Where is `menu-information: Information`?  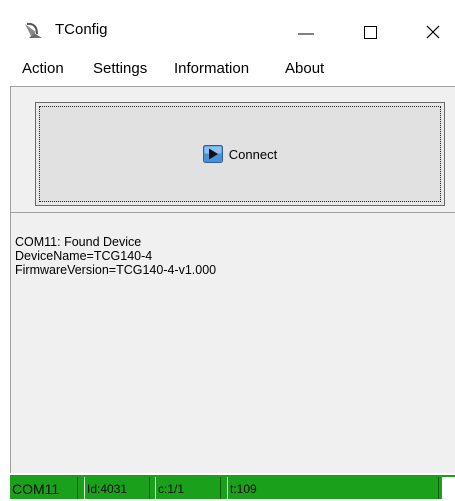
menu-information: Information is located at coordinates (211, 69).